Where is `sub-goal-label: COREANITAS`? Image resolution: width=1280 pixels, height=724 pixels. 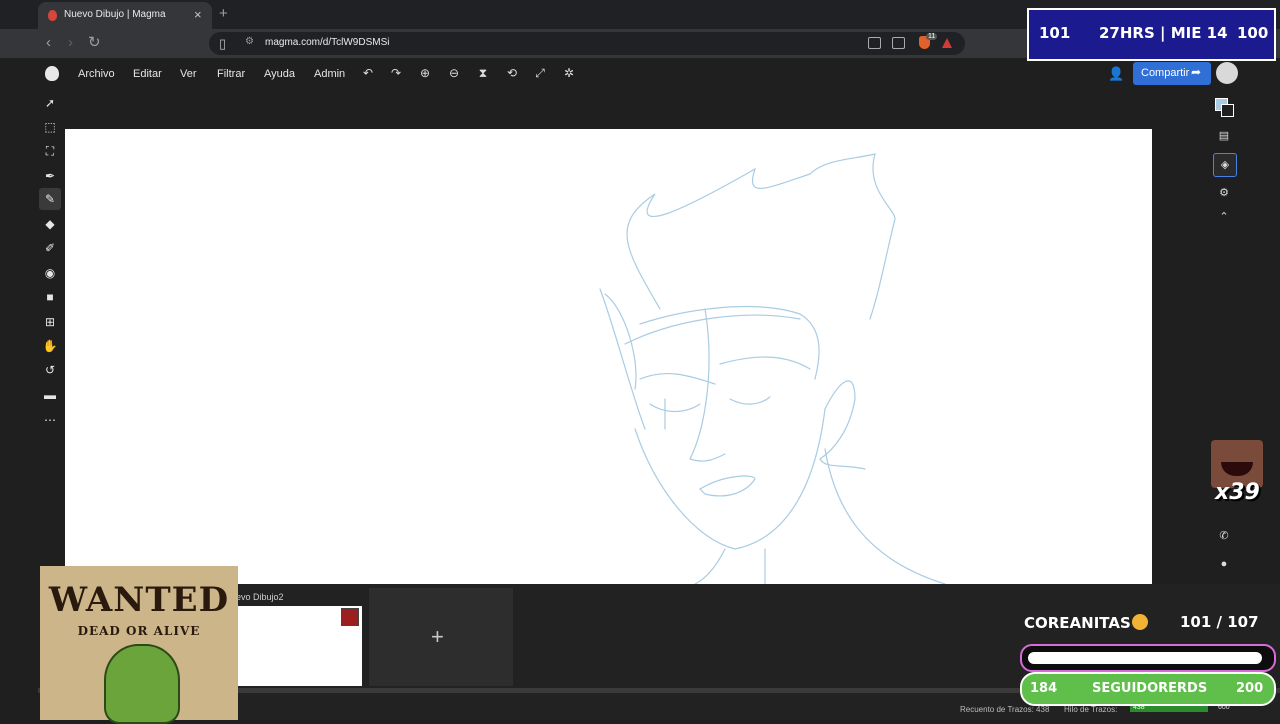
sub-goal-label: COREANITAS is located at coordinates (1077, 623).